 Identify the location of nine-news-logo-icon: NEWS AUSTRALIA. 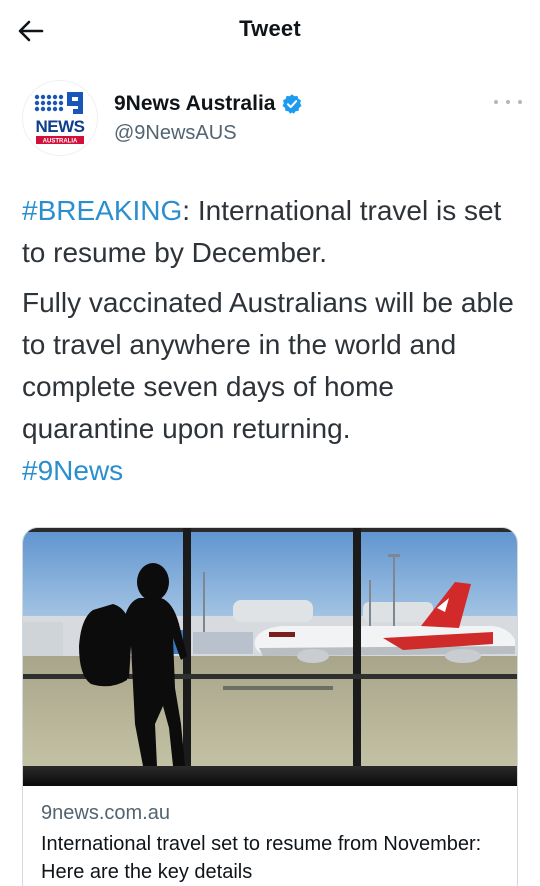
(59, 118).